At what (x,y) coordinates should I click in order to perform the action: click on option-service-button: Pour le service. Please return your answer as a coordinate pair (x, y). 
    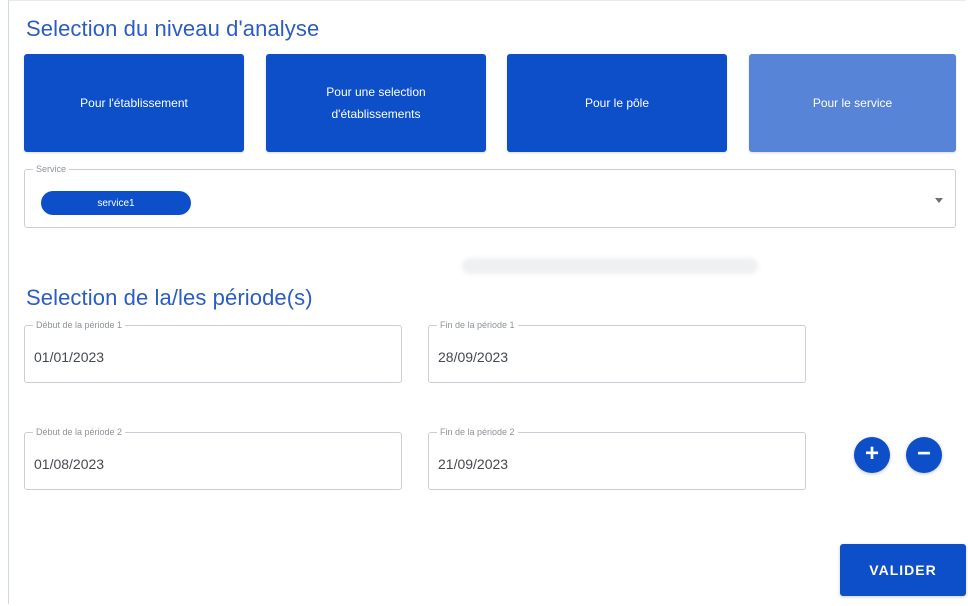
    Looking at the image, I should click on (852, 103).